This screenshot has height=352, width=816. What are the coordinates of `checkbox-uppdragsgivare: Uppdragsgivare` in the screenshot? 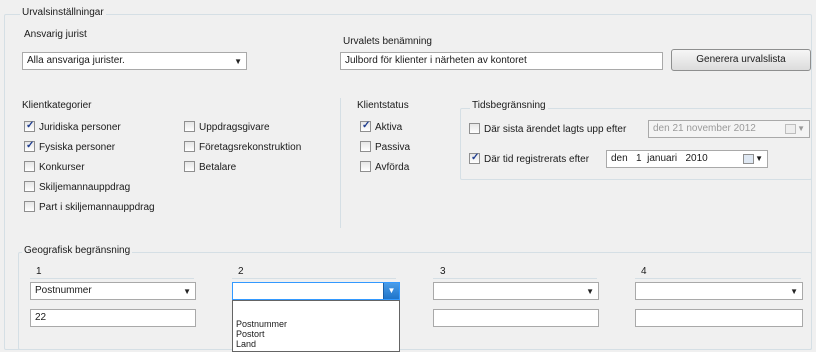 It's located at (227, 127).